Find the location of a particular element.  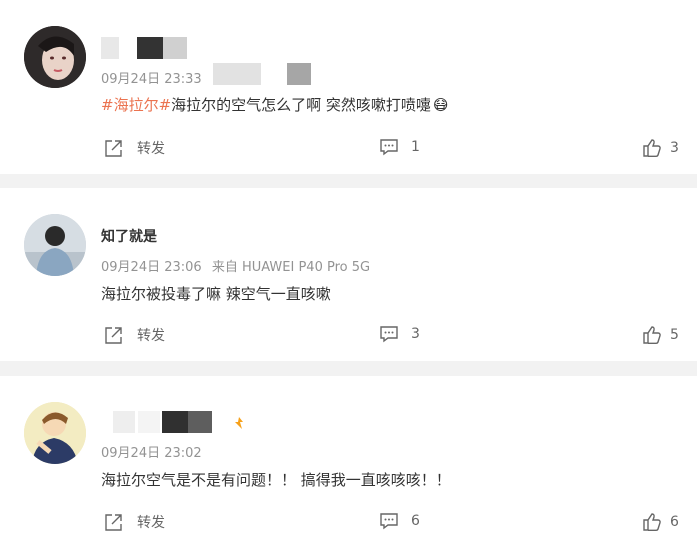

like-count: 5 is located at coordinates (674, 335).